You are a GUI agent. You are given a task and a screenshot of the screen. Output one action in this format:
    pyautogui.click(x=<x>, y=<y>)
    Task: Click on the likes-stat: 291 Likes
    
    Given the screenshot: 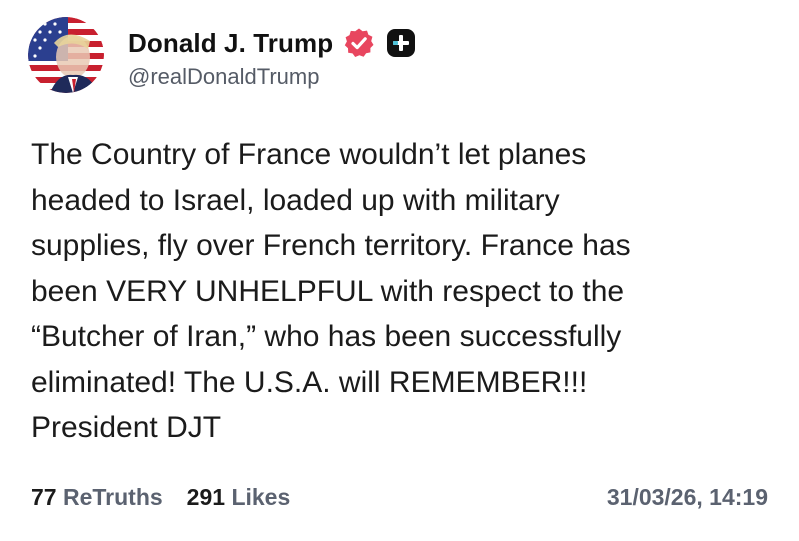 What is the action you would take?
    pyautogui.click(x=239, y=497)
    